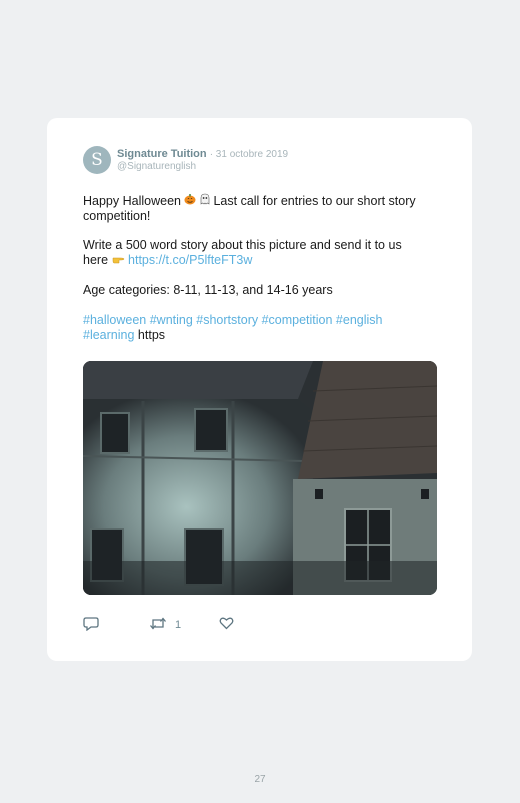 The width and height of the screenshot is (520, 803). What do you see at coordinates (192, 201) in the screenshot?
I see `pumpkin-icon` at bounding box center [192, 201].